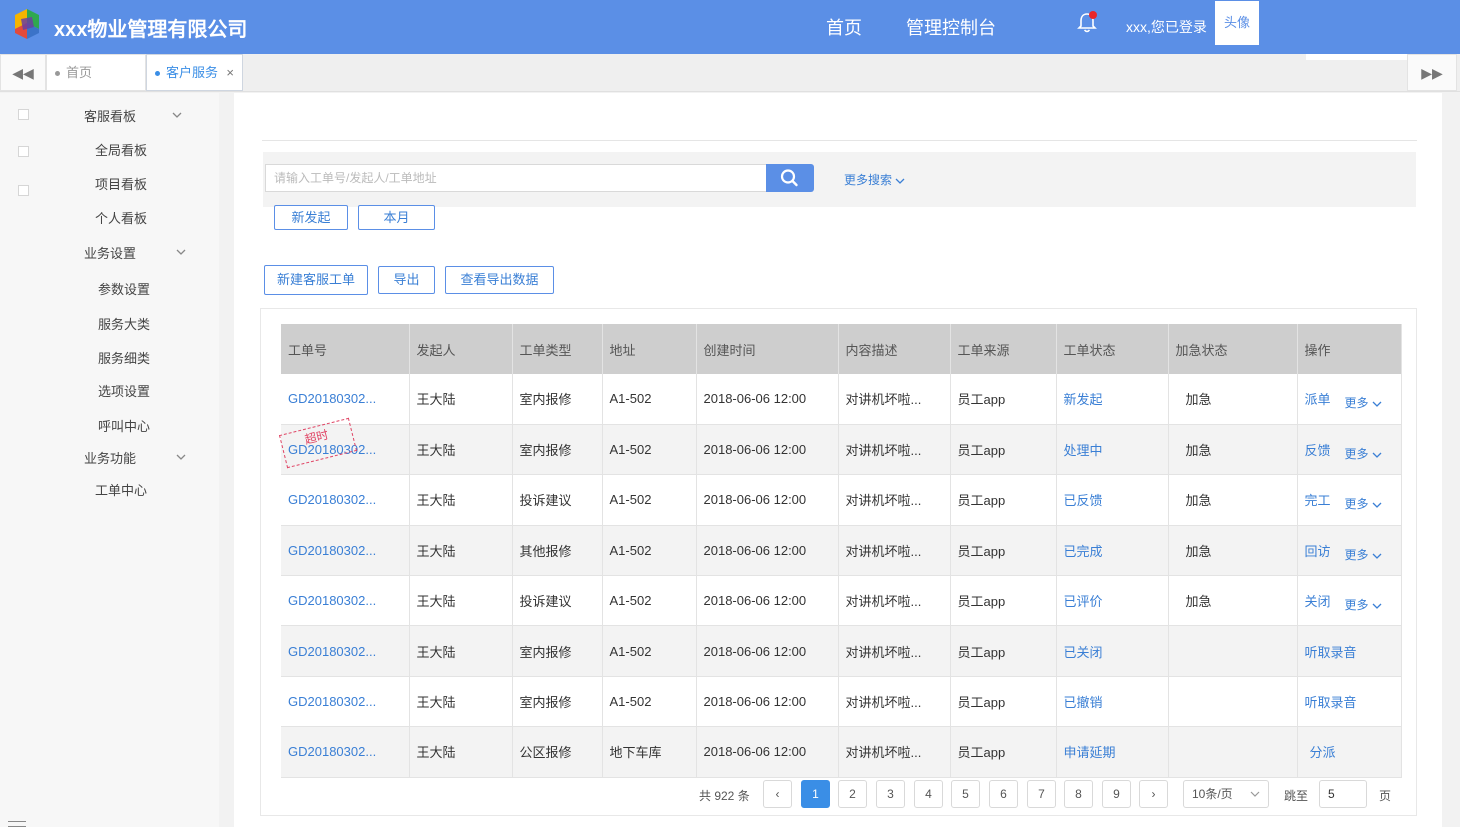  I want to click on row-action-link: 派单, so click(1318, 399).